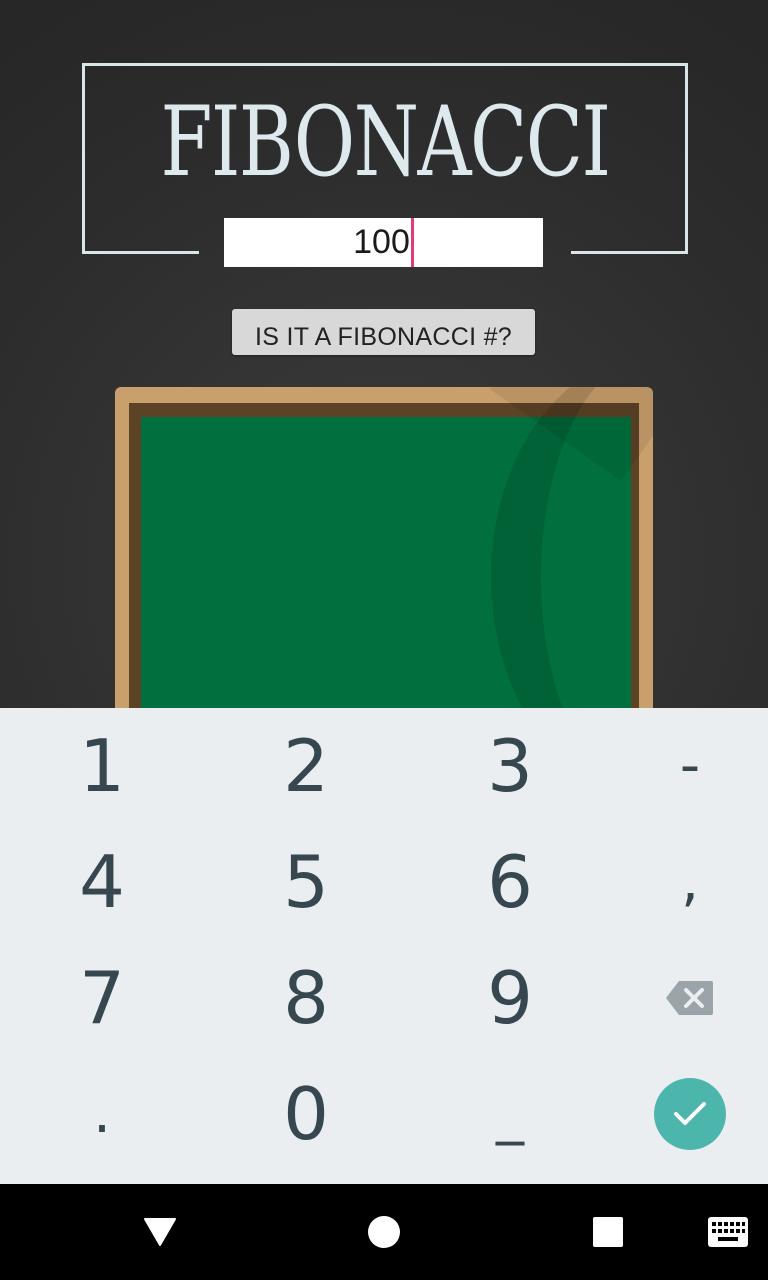  I want to click on done-button, so click(681, 1114).